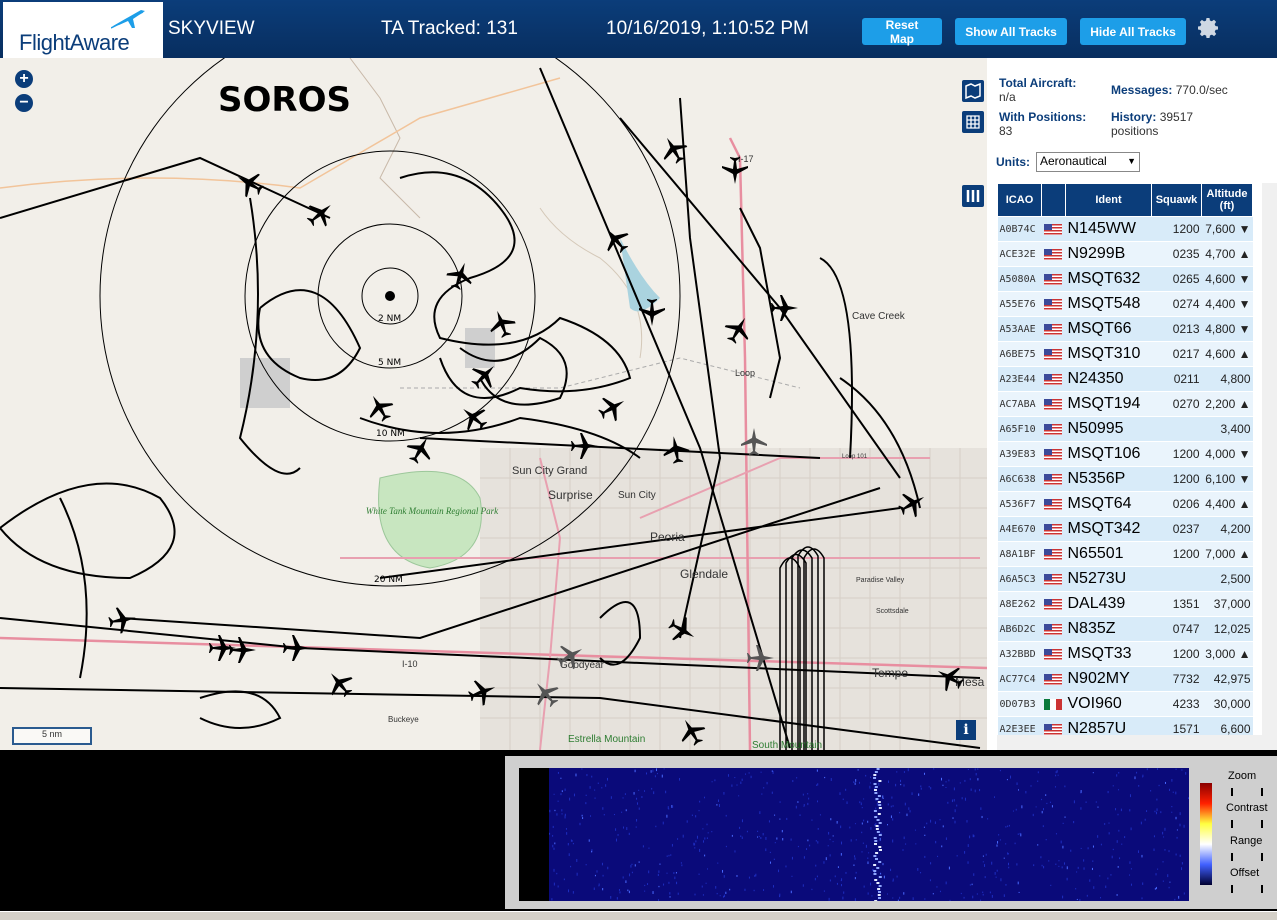 The image size is (1277, 920). I want to click on hide-all-tracks-button: Hide All Tracks, so click(1133, 31).